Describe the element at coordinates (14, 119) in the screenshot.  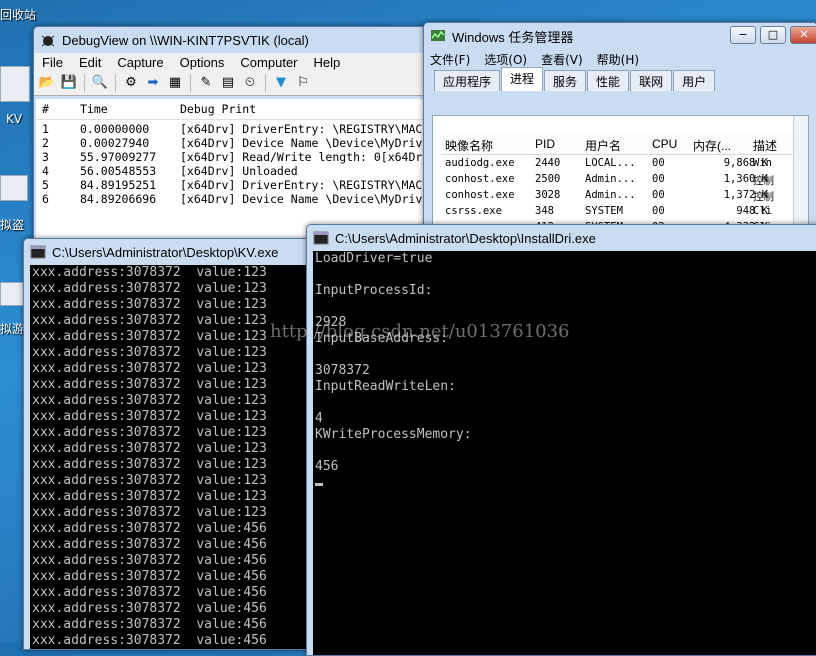
I see `desktop-icon-kv-label: KV` at that location.